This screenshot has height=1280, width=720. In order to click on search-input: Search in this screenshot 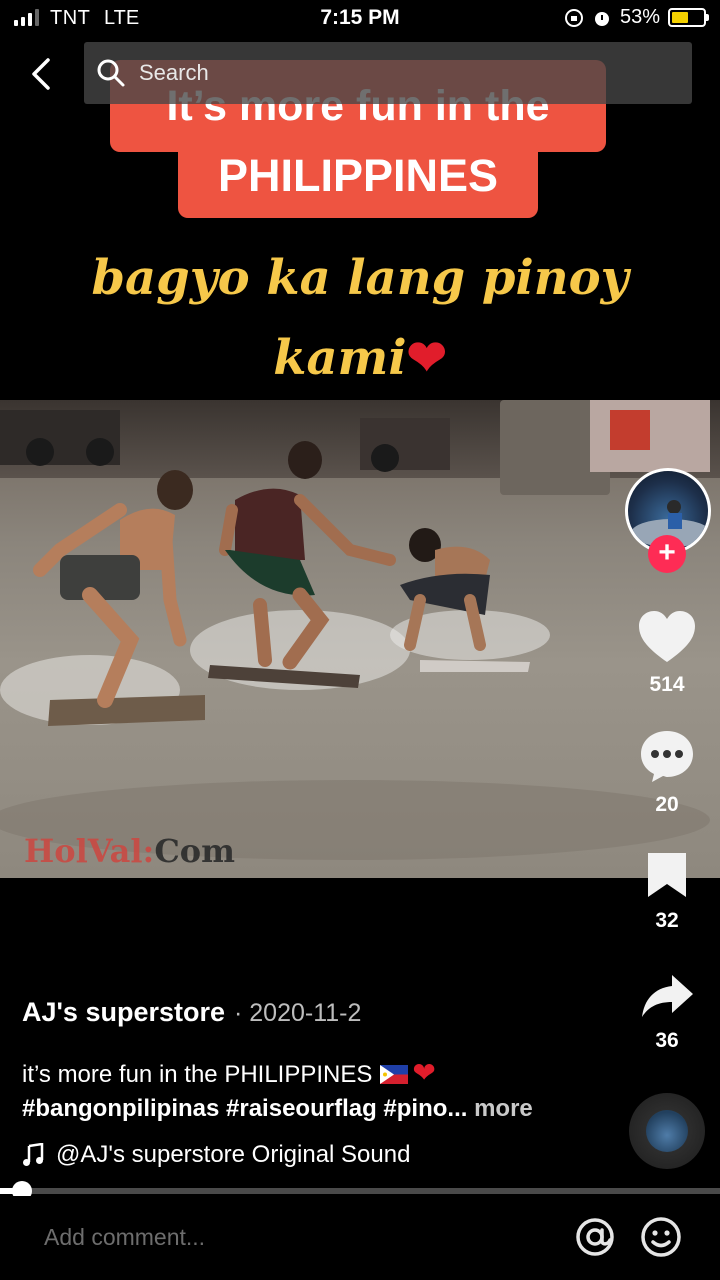, I will do `click(174, 73)`.